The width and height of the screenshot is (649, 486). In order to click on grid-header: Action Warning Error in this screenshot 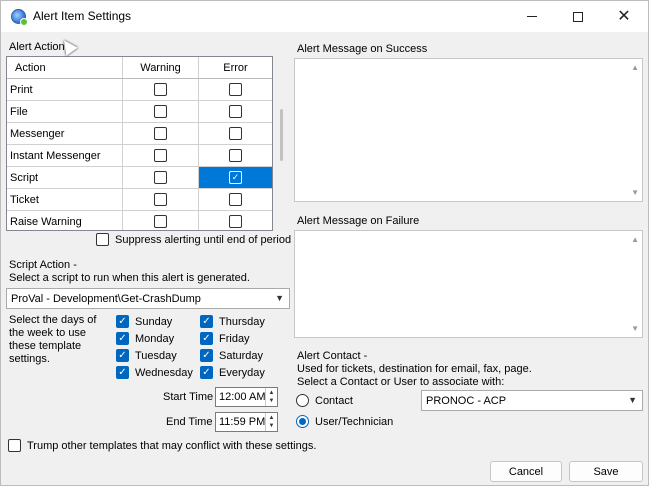, I will do `click(139, 68)`.